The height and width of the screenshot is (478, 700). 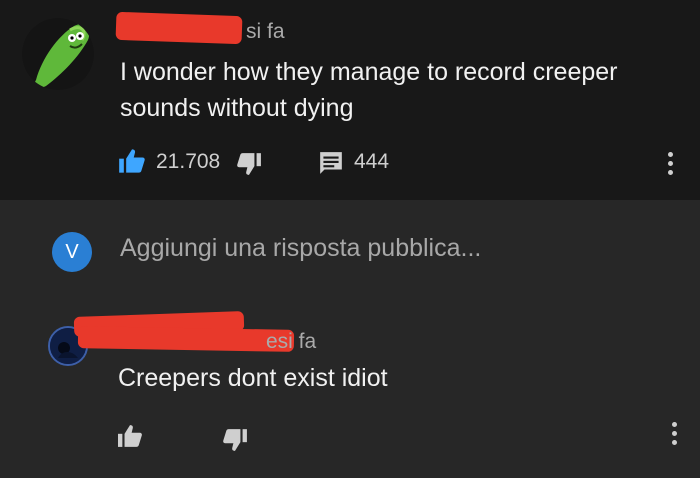 I want to click on reply-like-icon, so click(x=130, y=438).